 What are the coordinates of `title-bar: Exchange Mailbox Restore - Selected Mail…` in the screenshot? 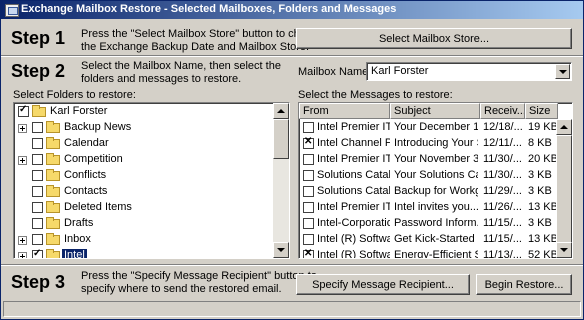 It's located at (292, 10).